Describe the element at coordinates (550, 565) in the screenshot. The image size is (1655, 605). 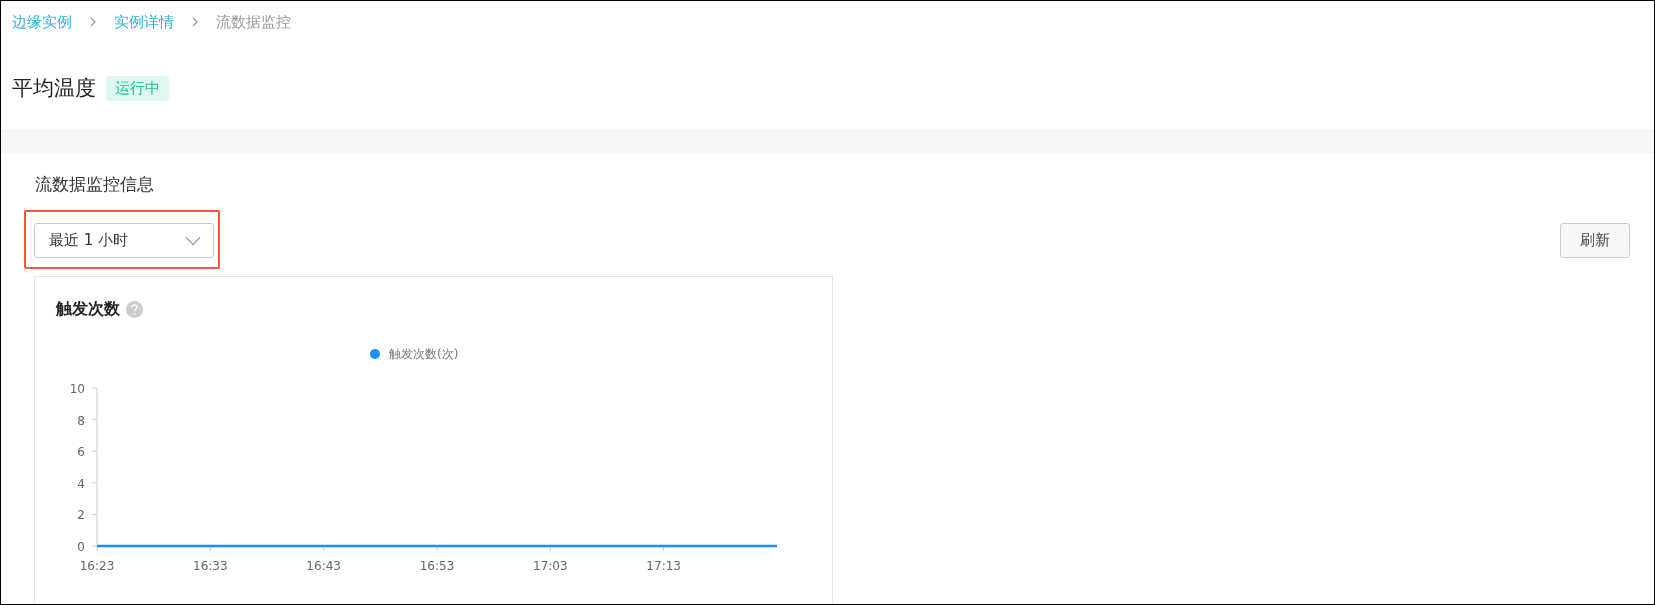
I see `x-tick-label: 17:03` at that location.